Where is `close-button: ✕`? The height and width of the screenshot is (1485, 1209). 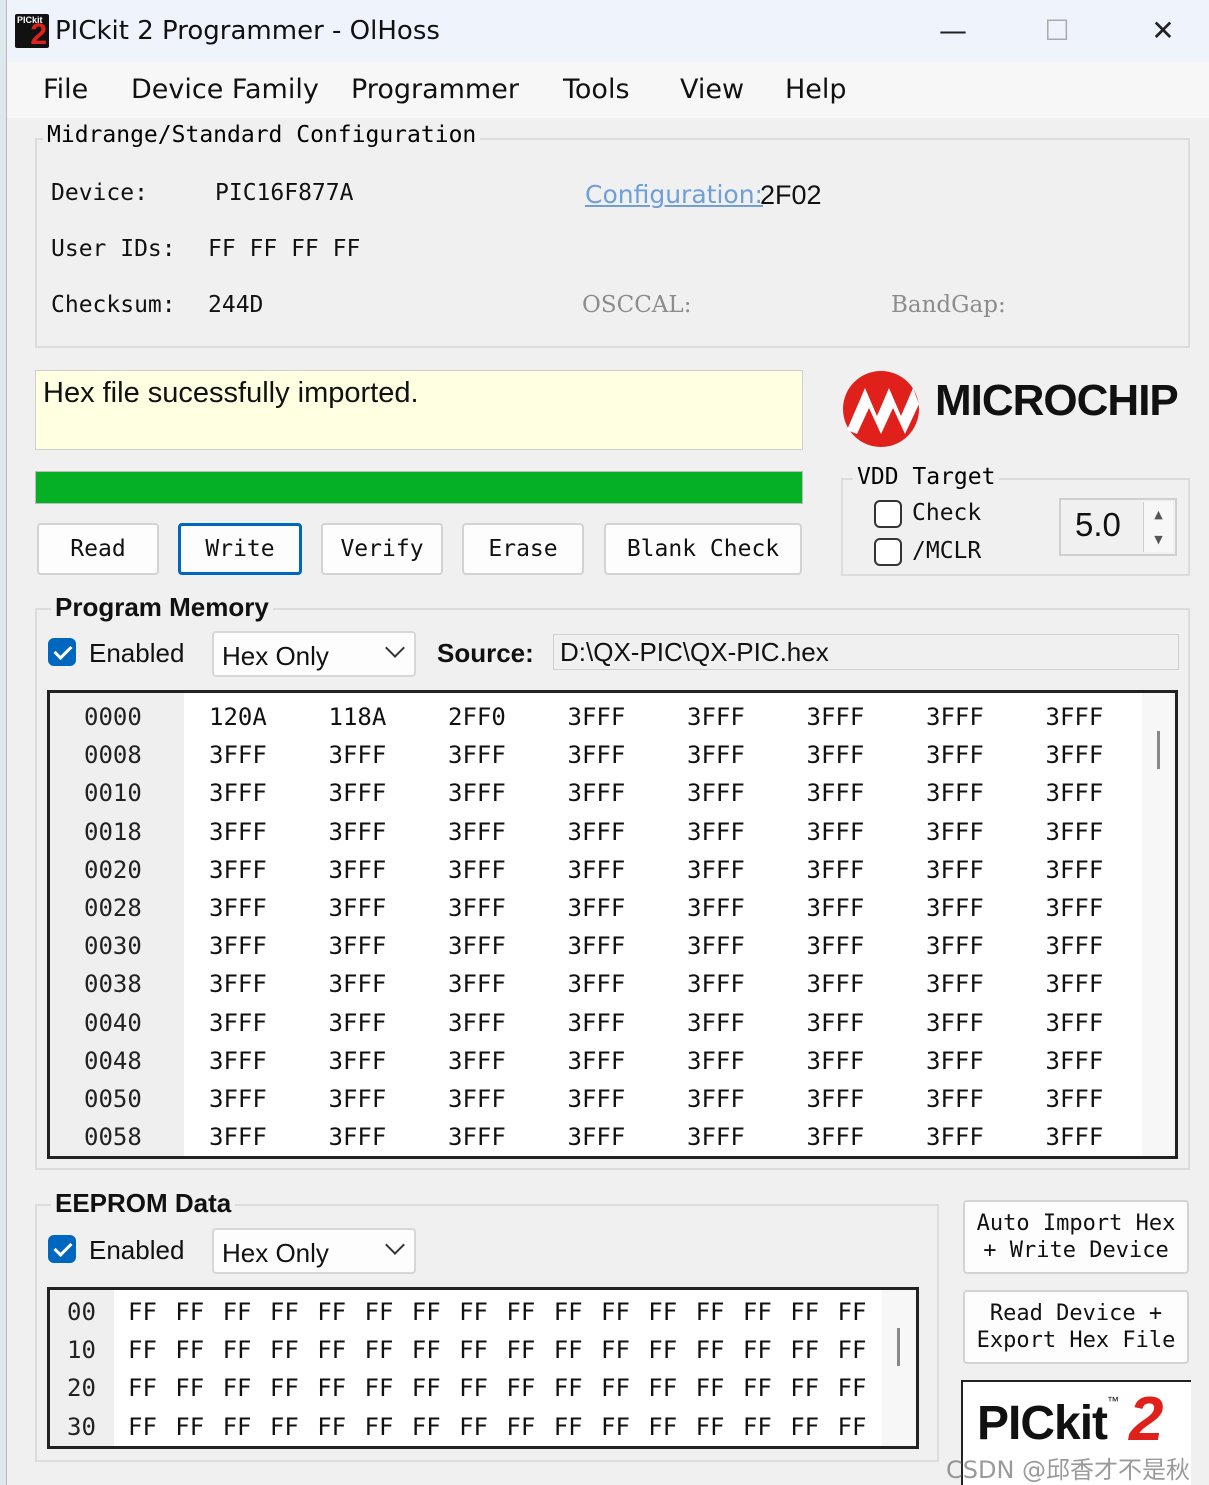
close-button: ✕ is located at coordinates (1163, 31).